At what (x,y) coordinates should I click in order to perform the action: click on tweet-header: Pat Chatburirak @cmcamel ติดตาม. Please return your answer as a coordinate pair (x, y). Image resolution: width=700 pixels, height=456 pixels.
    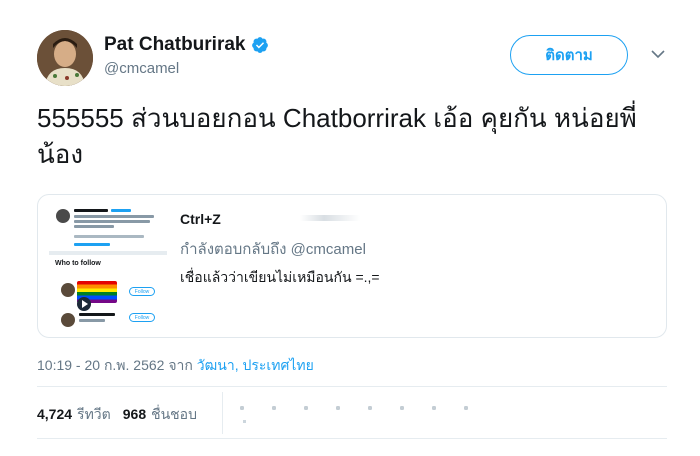
    Looking at the image, I should click on (357, 58).